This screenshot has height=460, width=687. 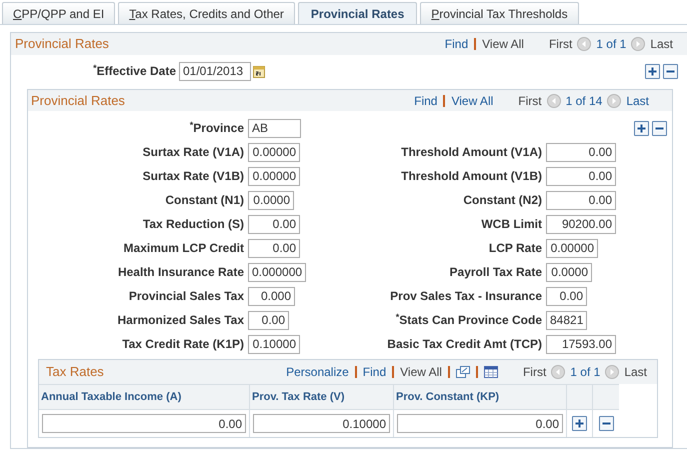 I want to click on tab: Provincial Rates, so click(x=358, y=13).